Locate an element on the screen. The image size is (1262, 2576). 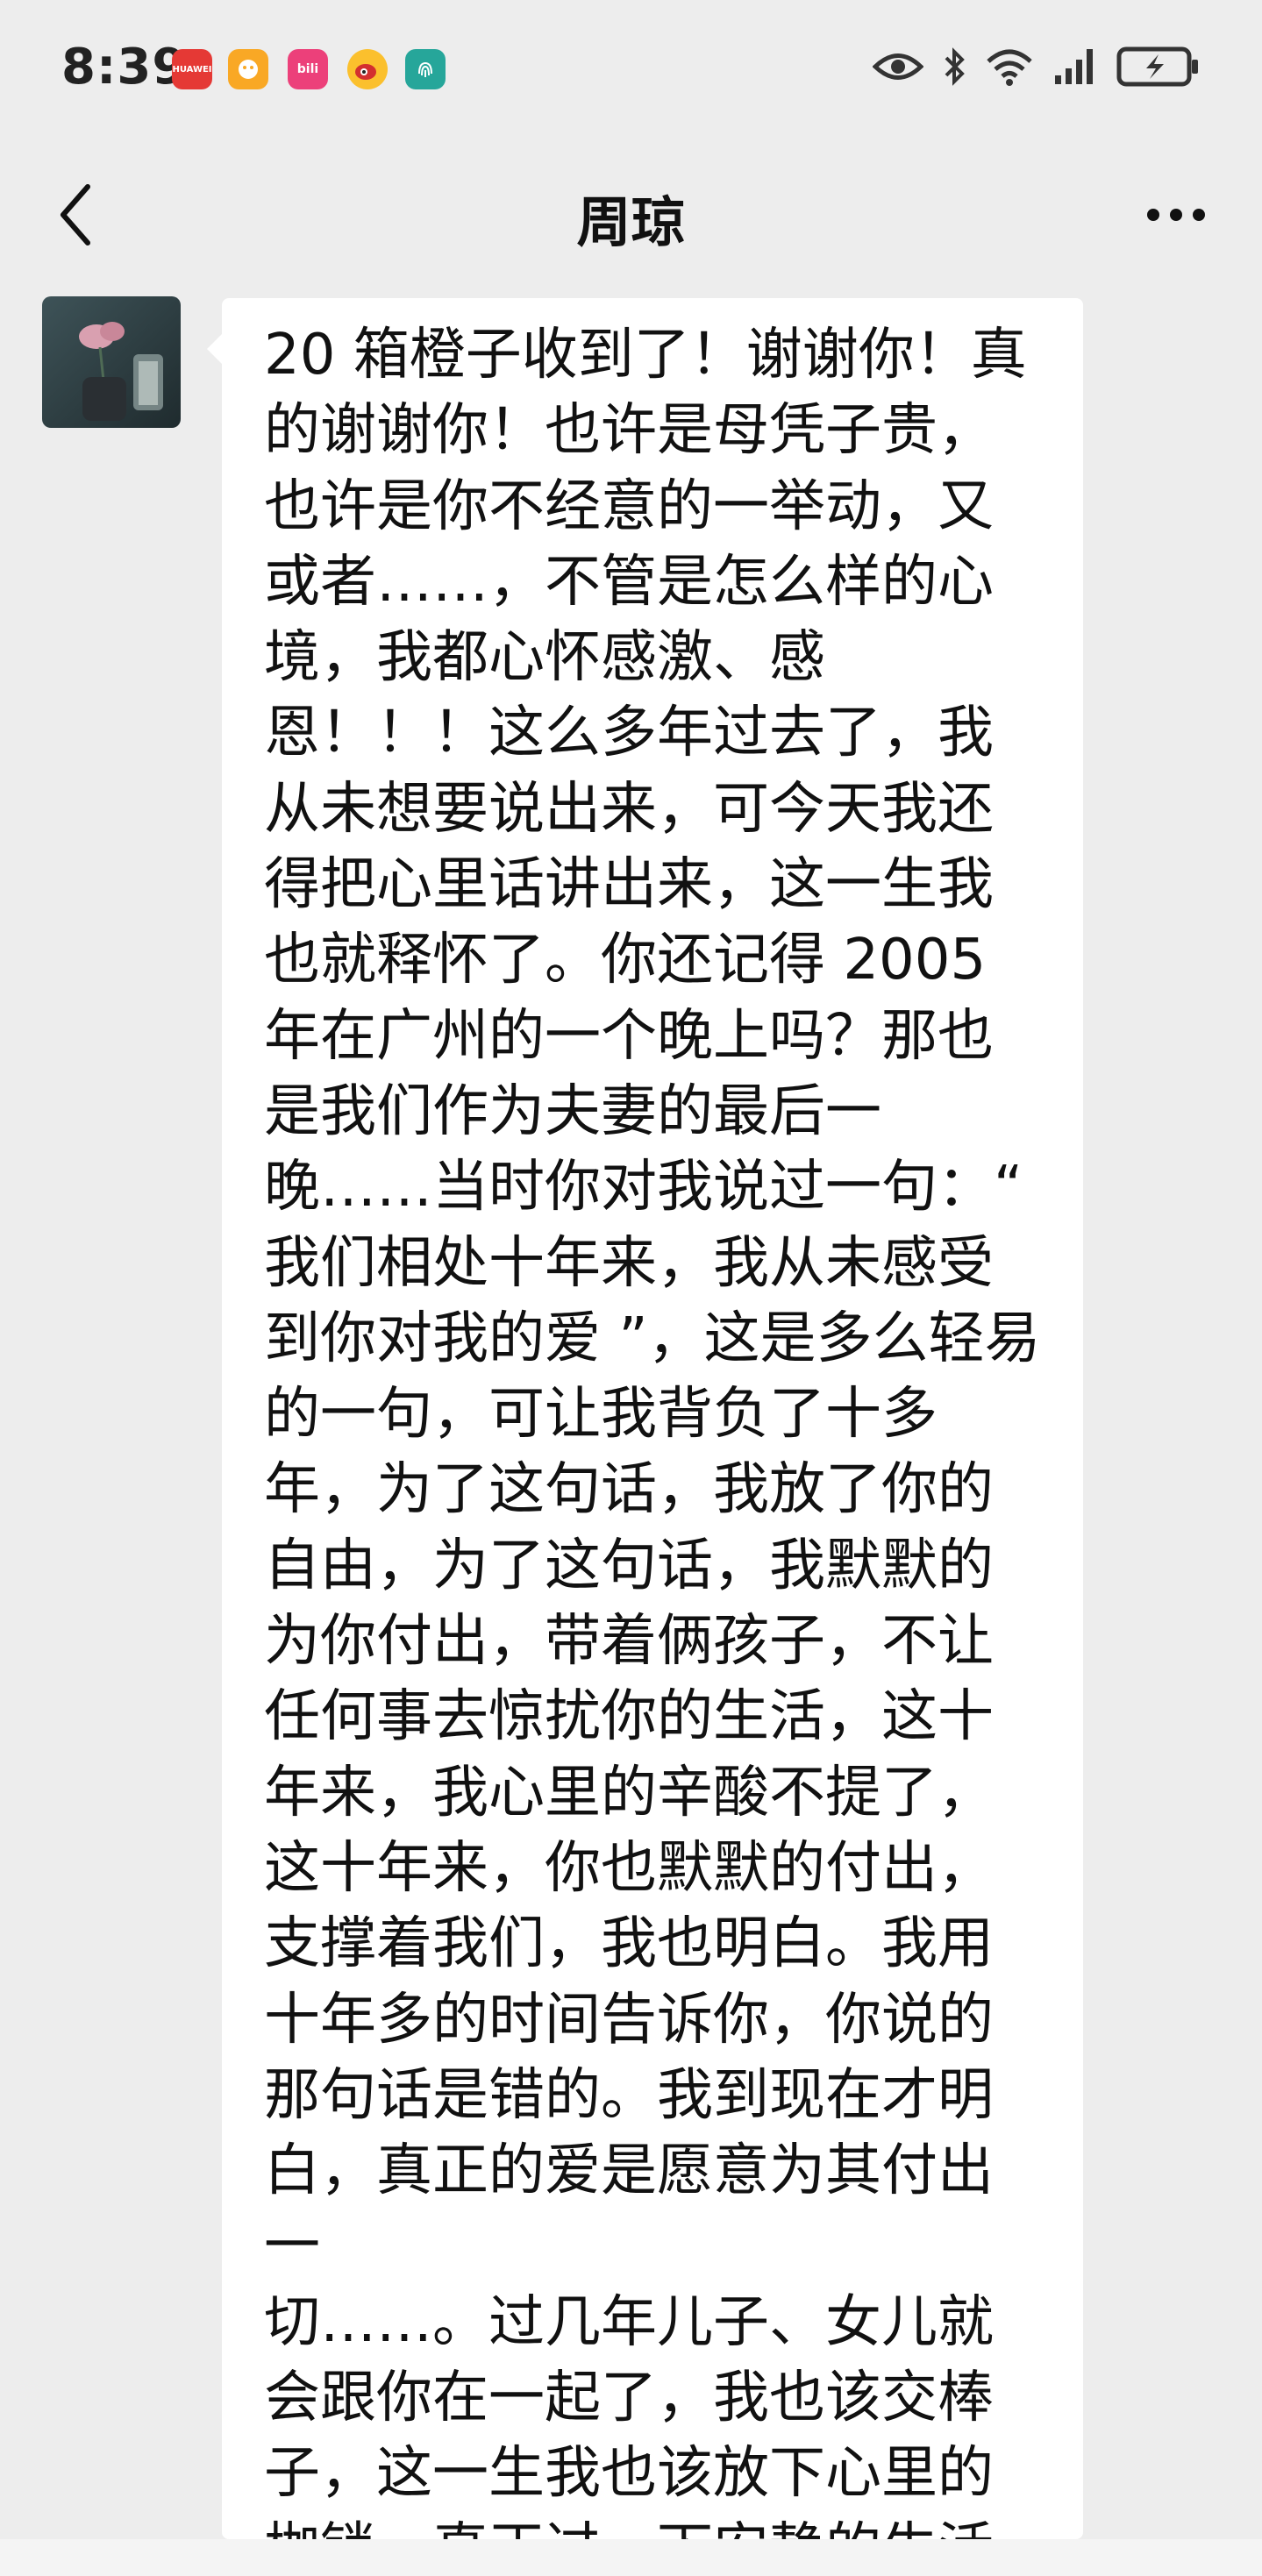
huawei-app-icon: HUAWEI is located at coordinates (192, 69).